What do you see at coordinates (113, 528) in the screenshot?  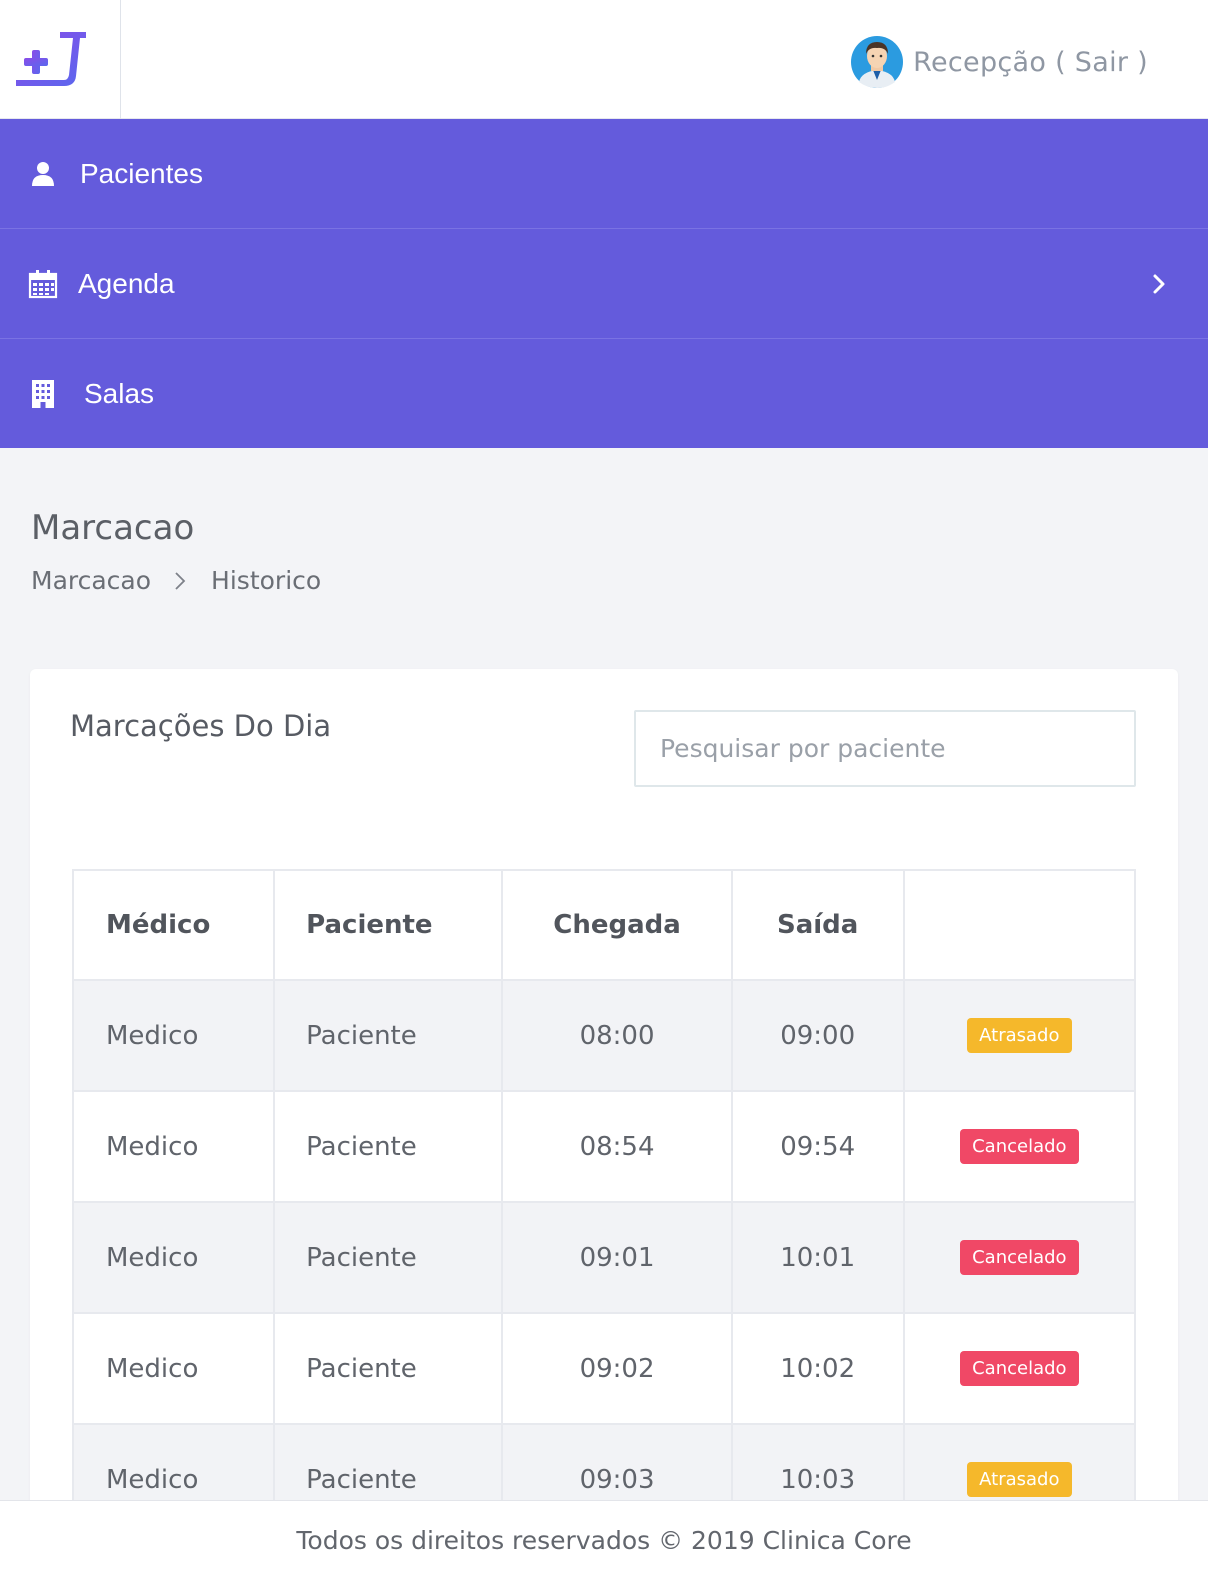 I see `page-title: Marcacao` at bounding box center [113, 528].